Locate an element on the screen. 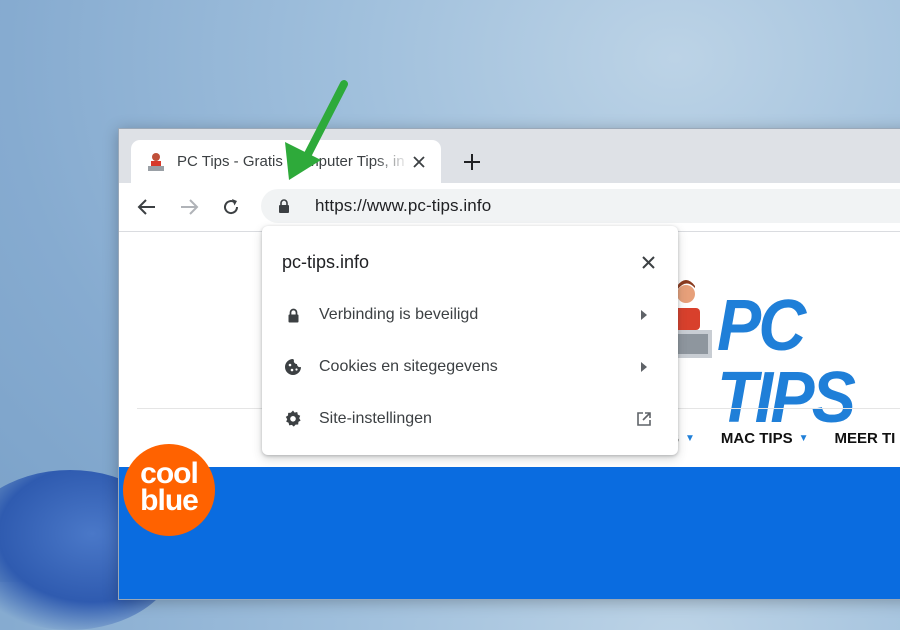 This screenshot has height=630, width=900. connection-secure-row: Verbinding is beveiligd is located at coordinates (470, 315).